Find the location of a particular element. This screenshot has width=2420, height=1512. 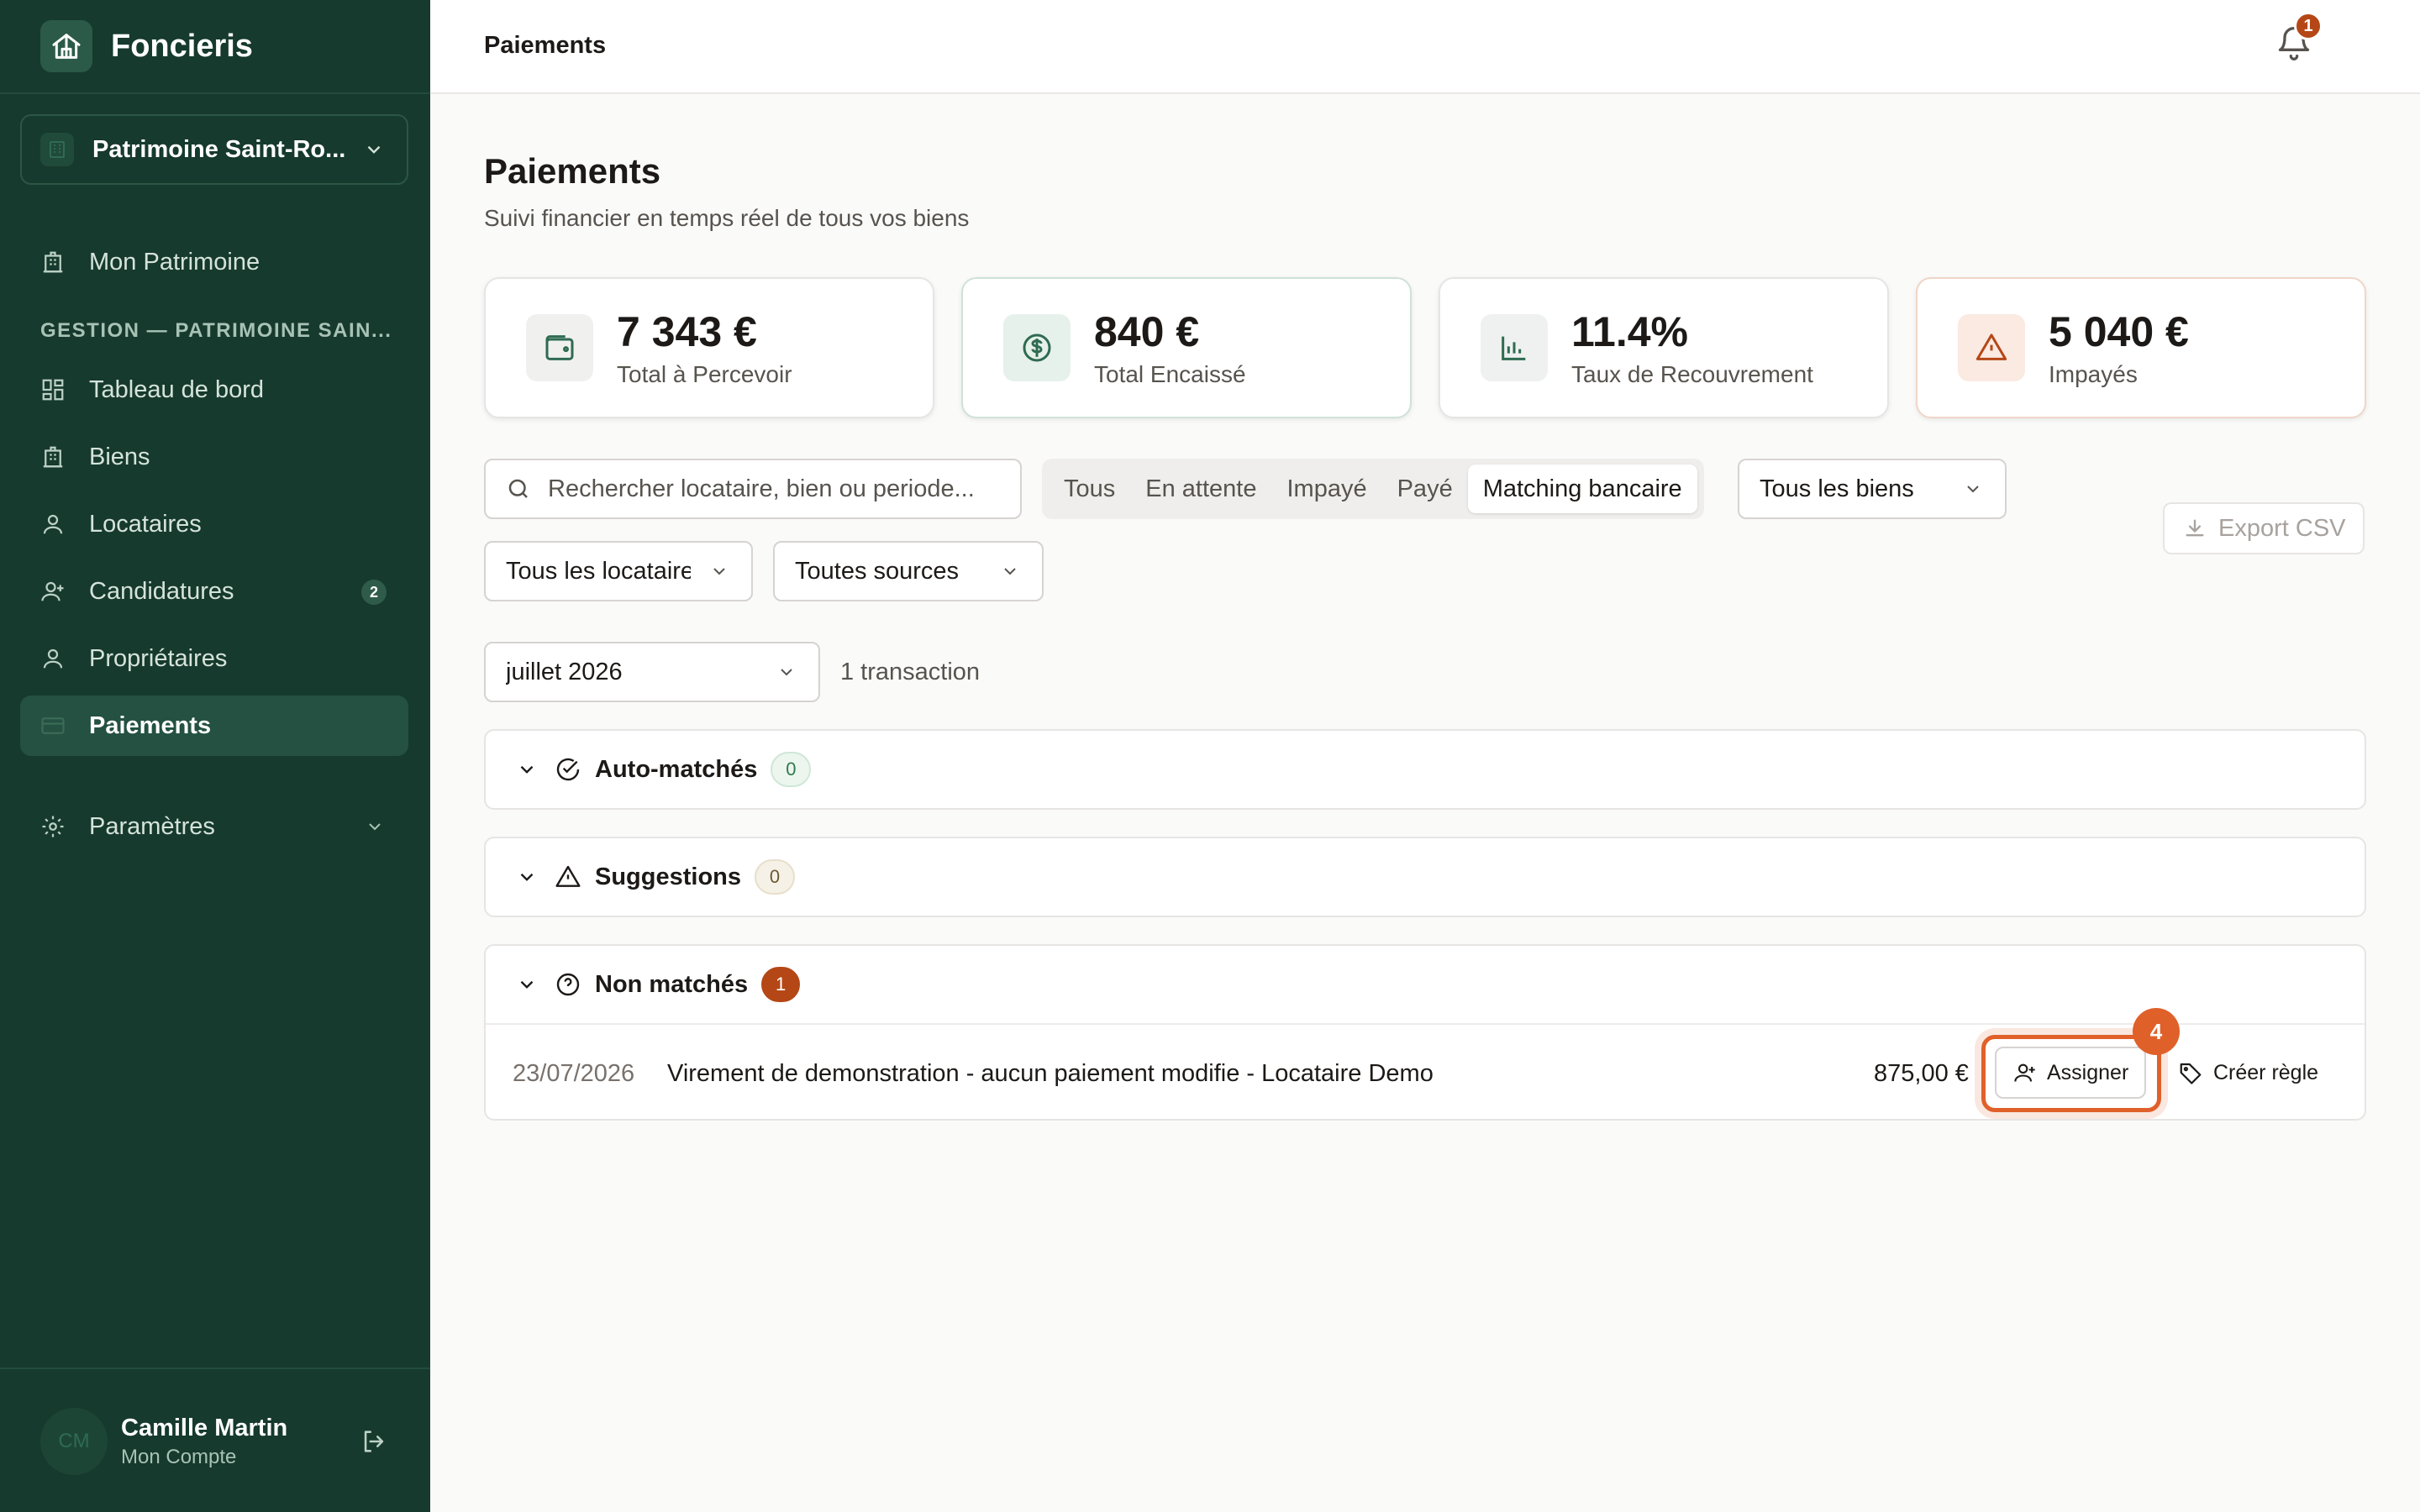

sidebar-item-biens: Biens is located at coordinates (214, 457).